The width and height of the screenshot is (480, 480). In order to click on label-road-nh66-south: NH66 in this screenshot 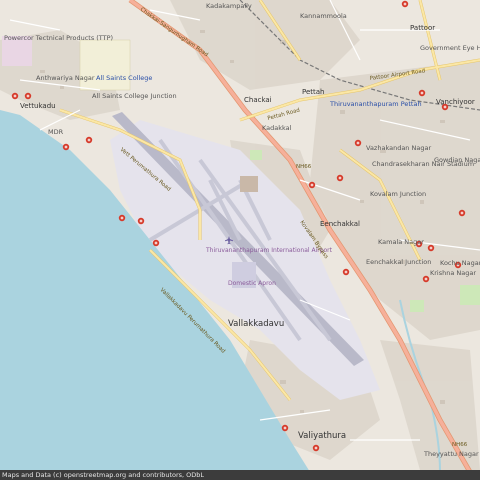, I will do `click(460, 445)`.